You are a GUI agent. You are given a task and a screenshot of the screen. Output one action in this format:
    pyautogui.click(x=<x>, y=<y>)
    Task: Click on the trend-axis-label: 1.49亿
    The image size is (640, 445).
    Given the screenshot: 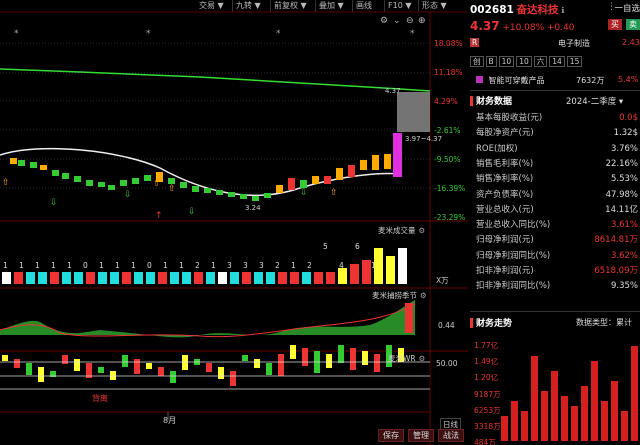 What is the action you would take?
    pyautogui.click(x=486, y=362)
    